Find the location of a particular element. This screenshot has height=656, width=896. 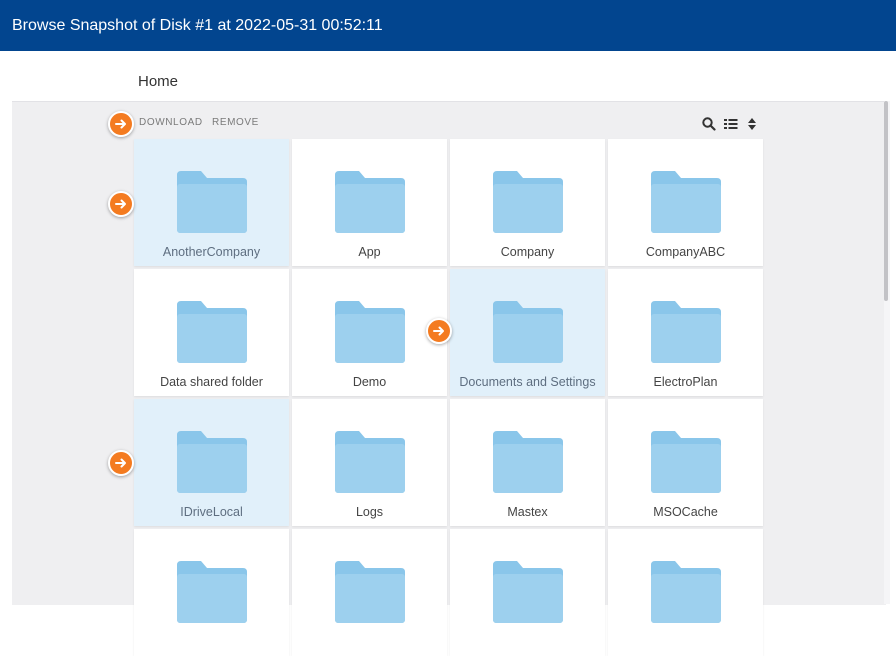

folder-tile: Demo is located at coordinates (369, 332).